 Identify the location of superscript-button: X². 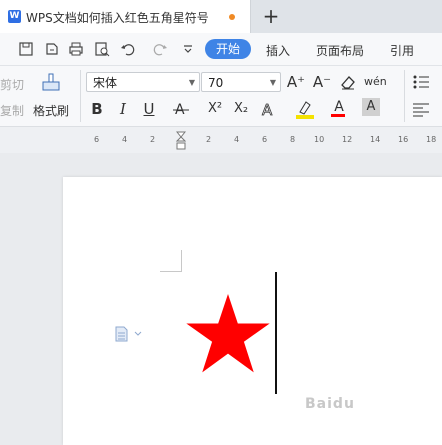
(215, 109).